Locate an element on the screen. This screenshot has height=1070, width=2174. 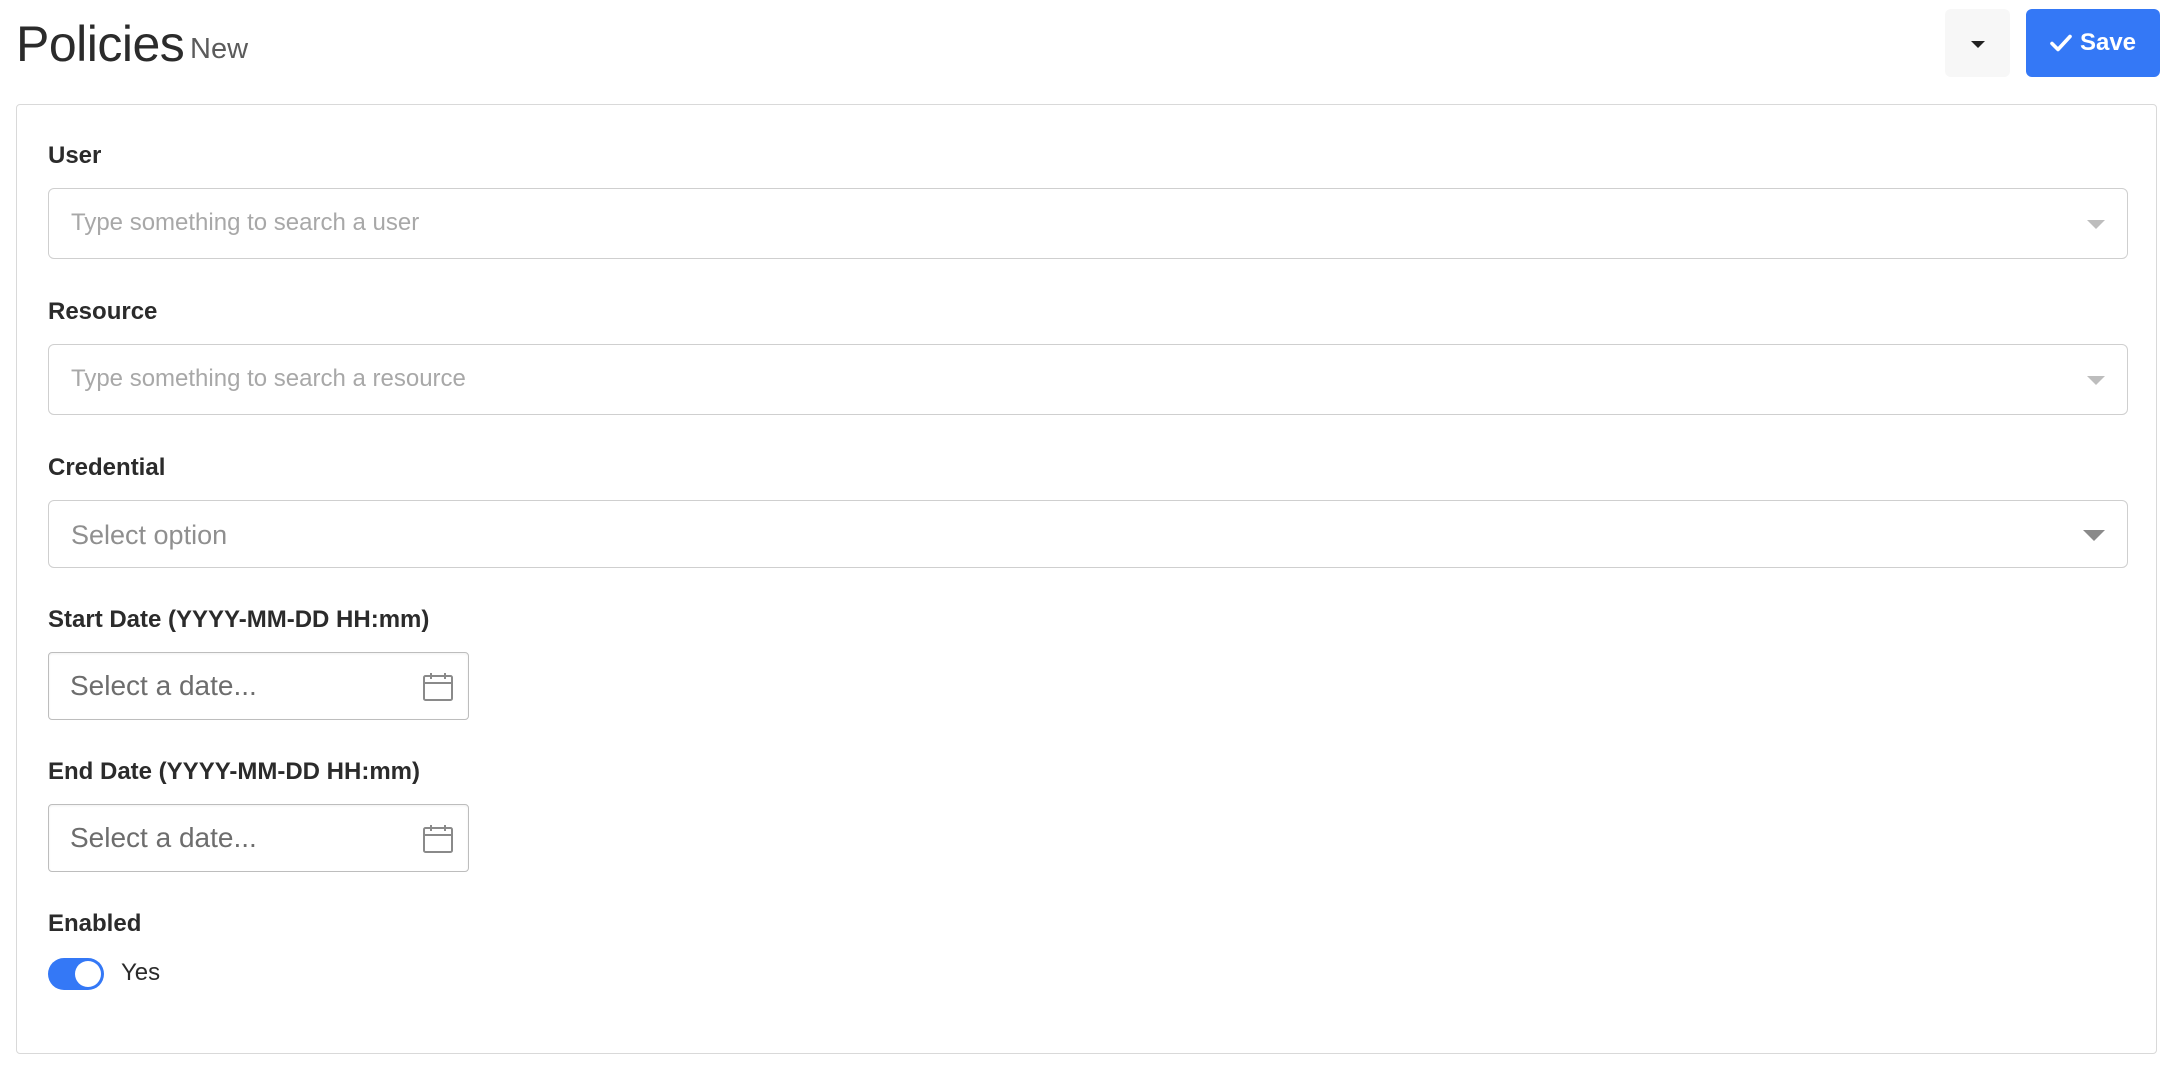
user-search-placeholder: Type something to search a user is located at coordinates (245, 222).